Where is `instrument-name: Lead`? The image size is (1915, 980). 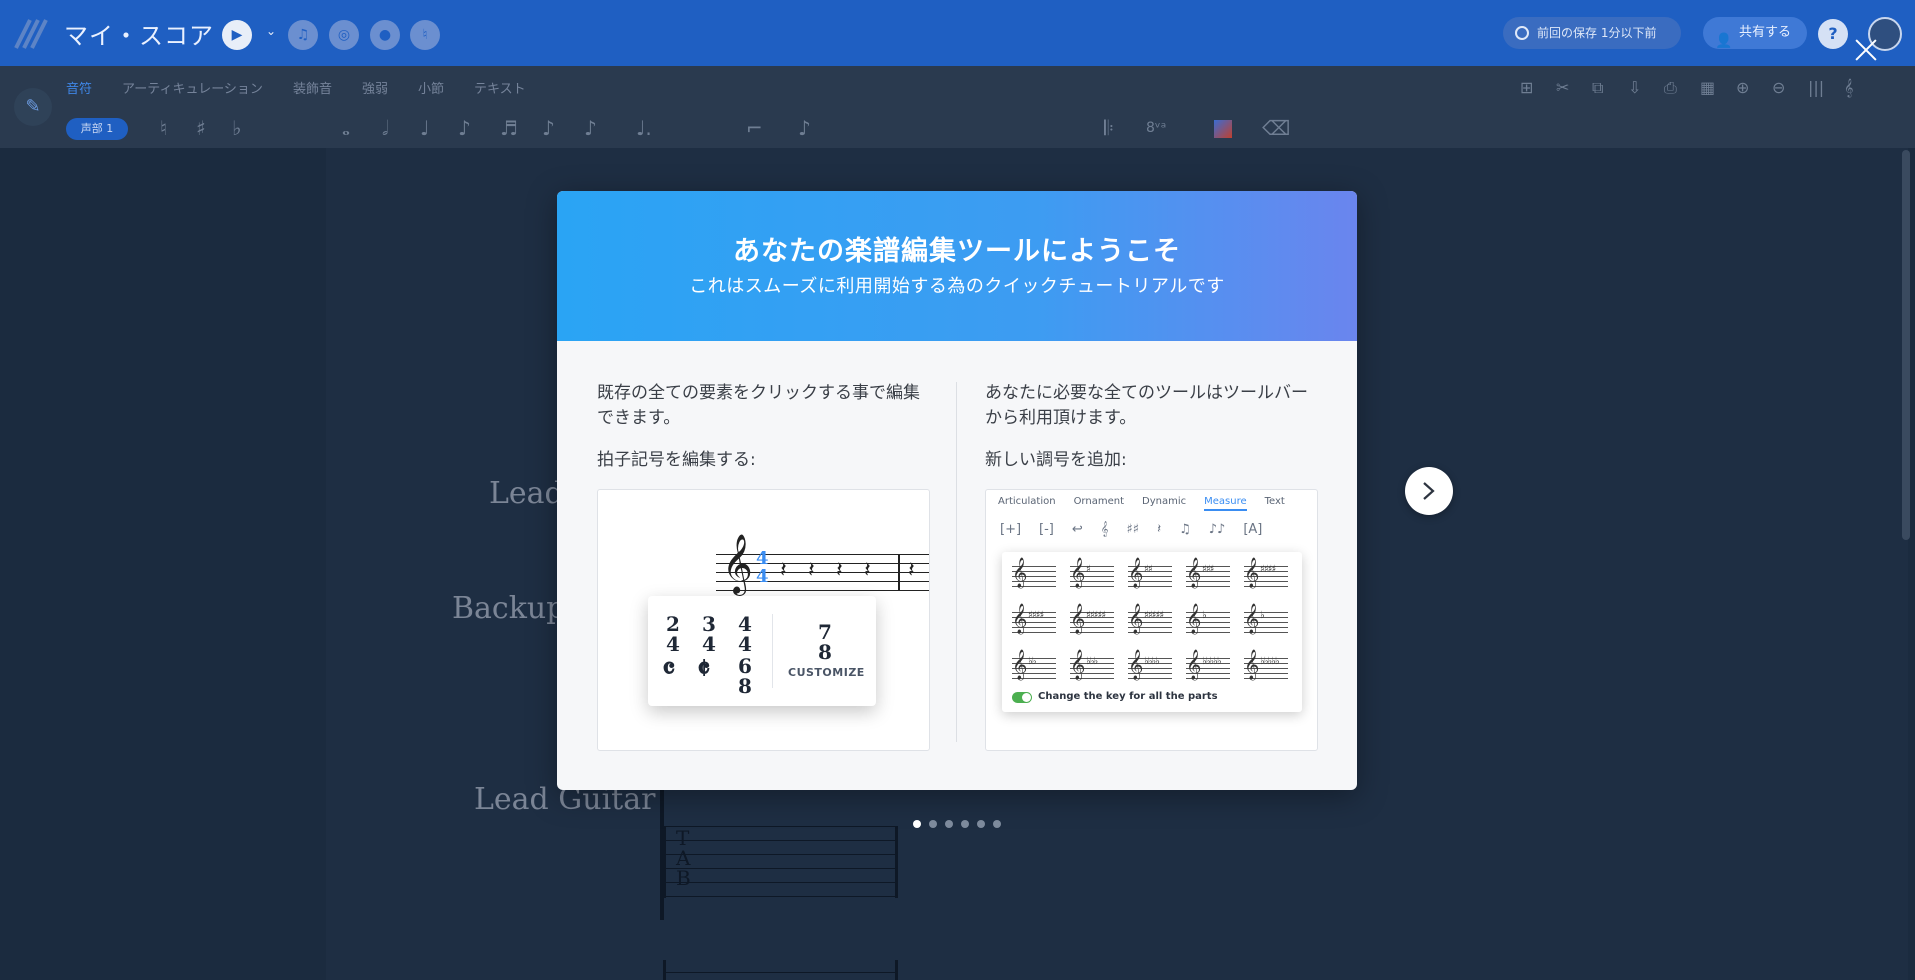
instrument-name: Lead is located at coordinates (526, 493).